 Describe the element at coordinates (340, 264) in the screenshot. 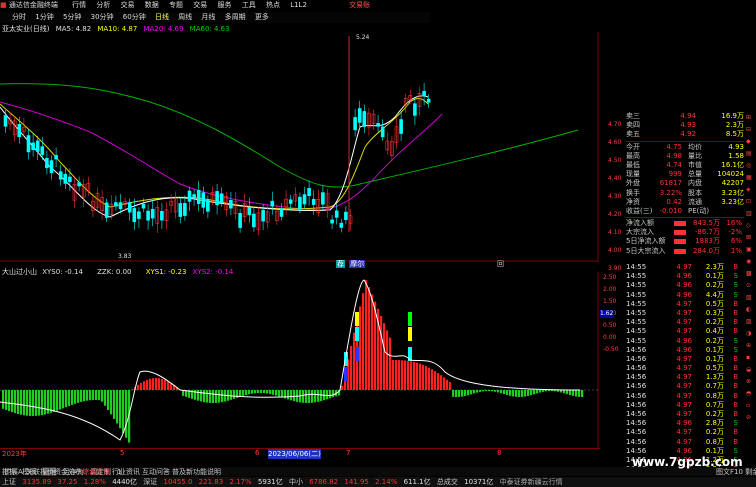

I see `signal-tag-1: 荐` at that location.